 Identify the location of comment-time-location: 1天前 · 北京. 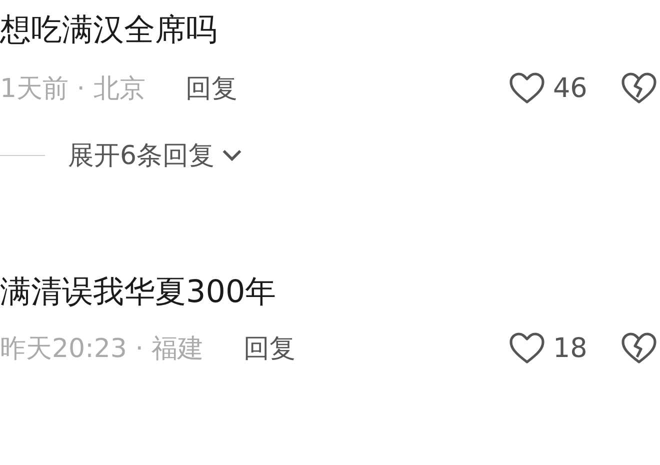
(73, 89).